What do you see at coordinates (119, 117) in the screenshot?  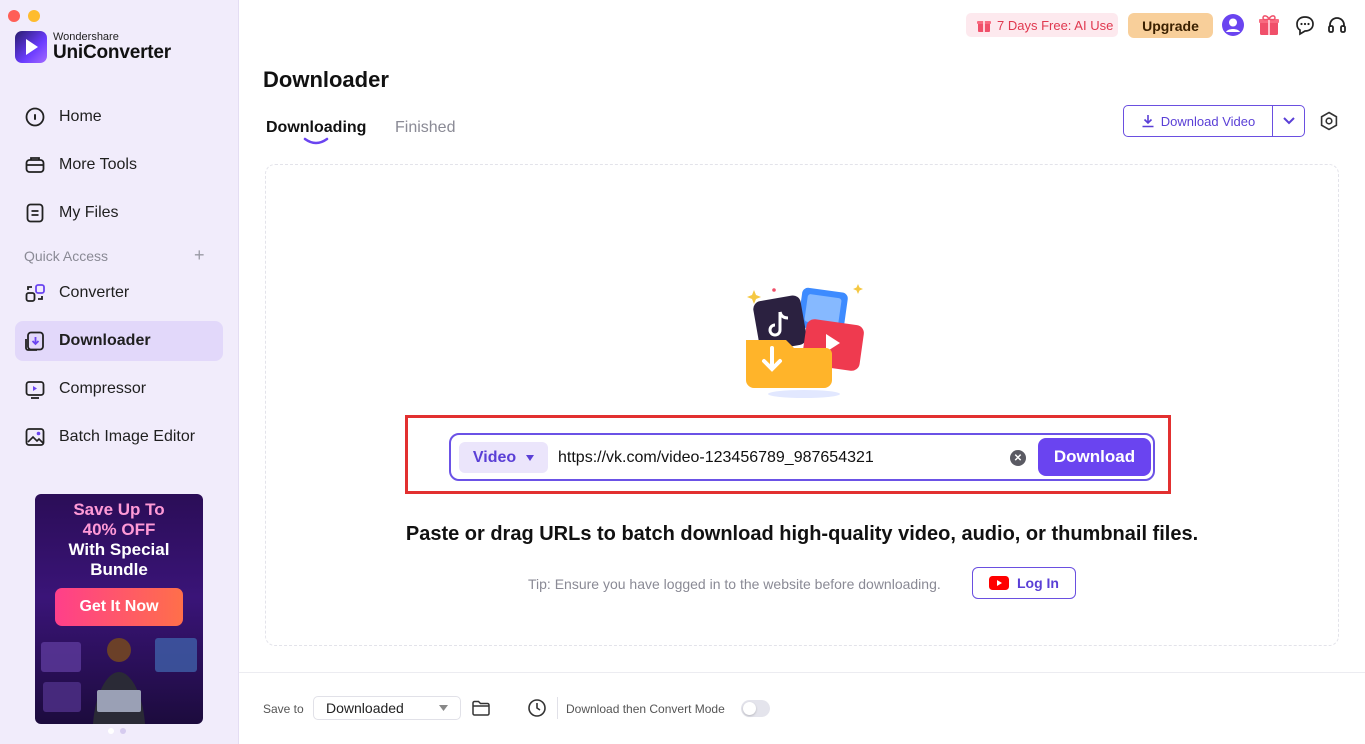 I see `sidebar-item-home: Home` at bounding box center [119, 117].